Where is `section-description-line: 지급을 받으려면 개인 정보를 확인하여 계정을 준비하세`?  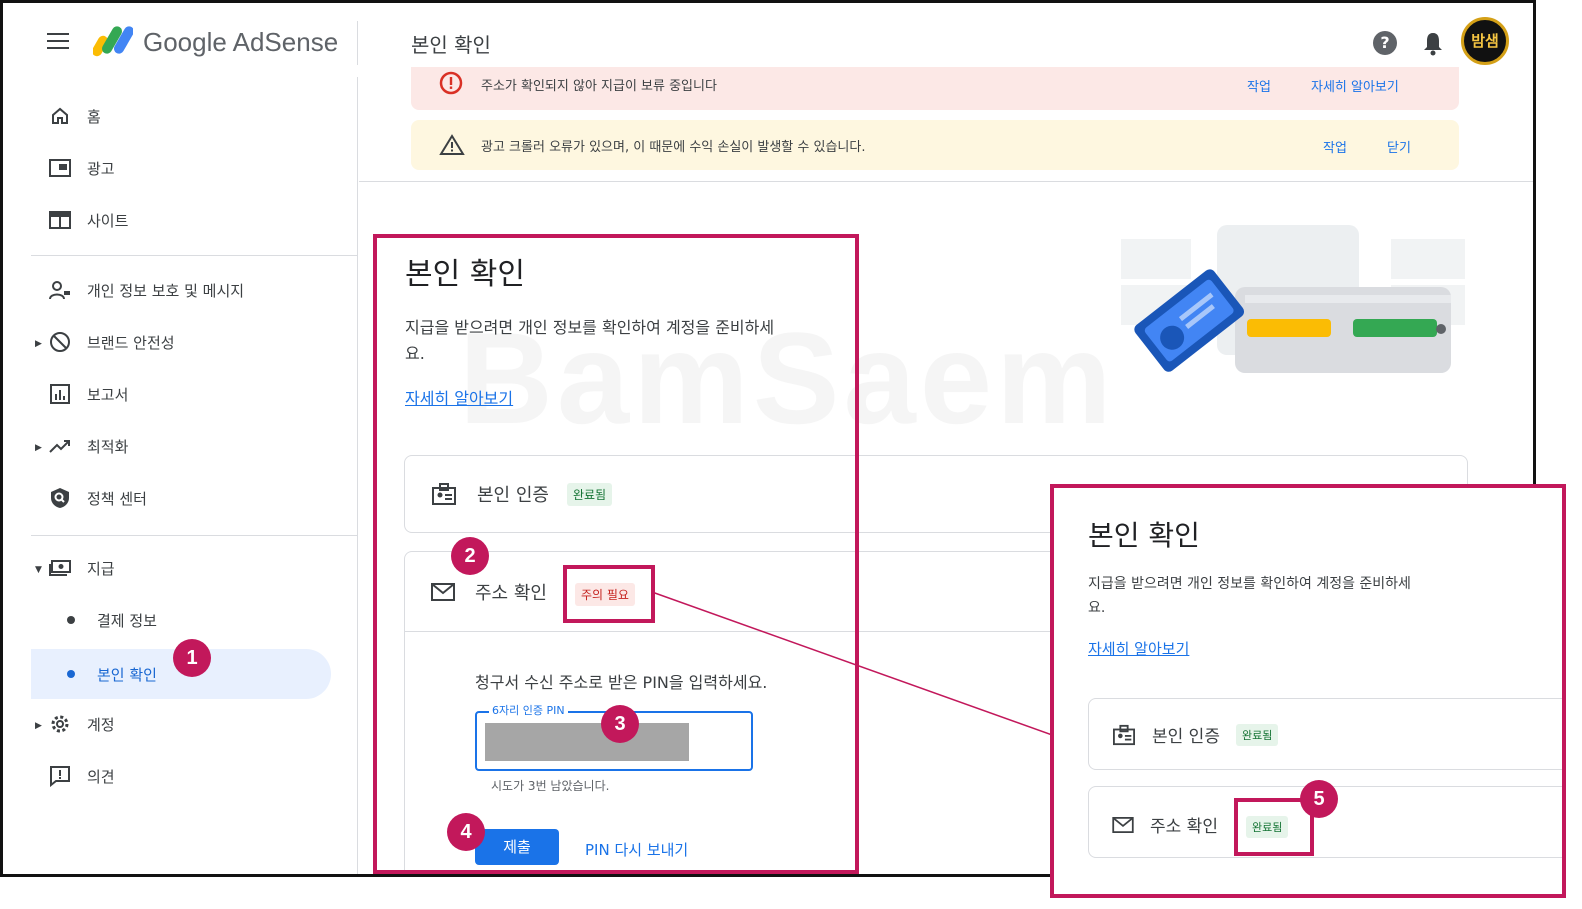
section-description-line: 지급을 받으려면 개인 정보를 확인하여 계정을 준비하세 is located at coordinates (1249, 584).